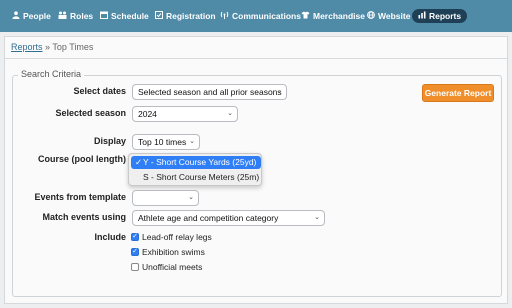 This screenshot has width=512, height=308. I want to click on breadcrumb: Reports » Top Times, so click(52, 47).